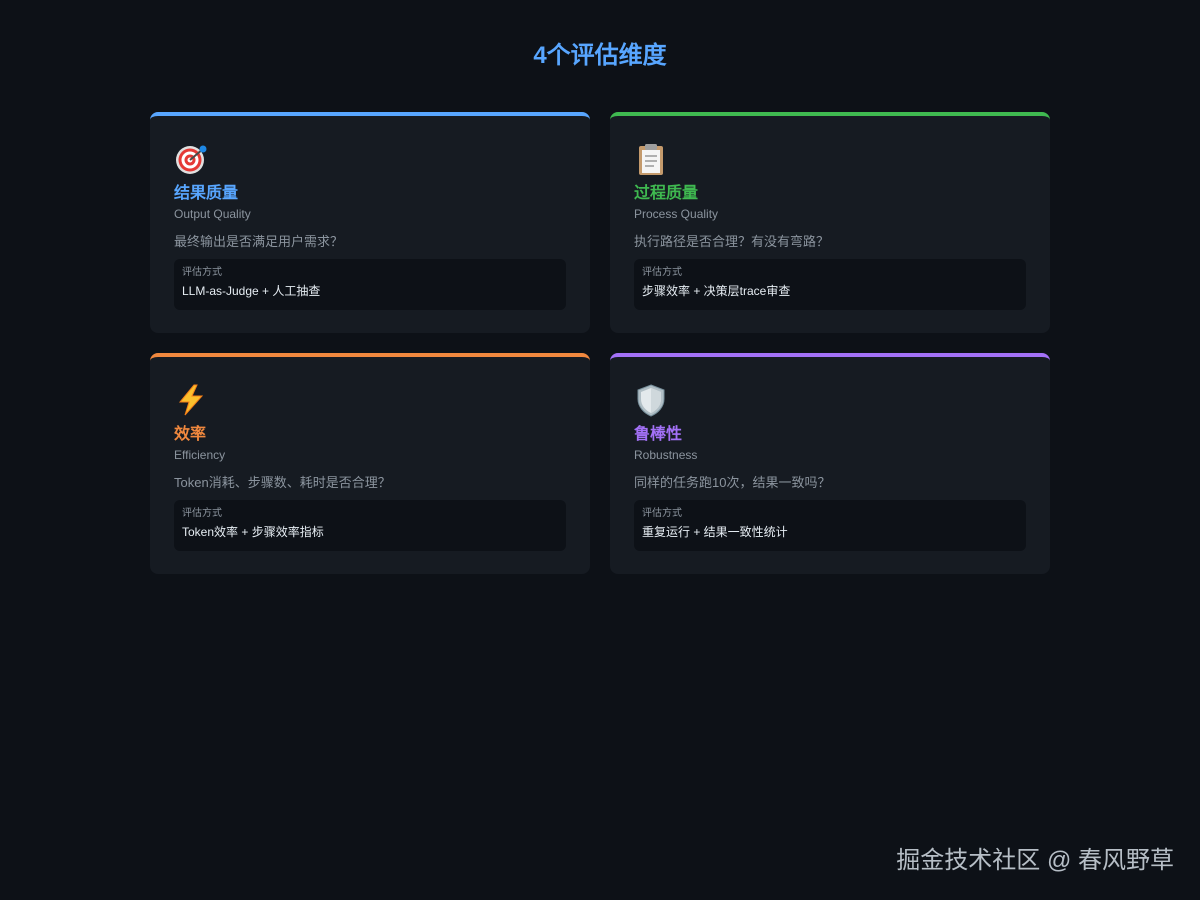 Image resolution: width=1200 pixels, height=900 pixels. I want to click on method-box: 评估方式 LLM-as-Judge + 人工抽查, so click(370, 284).